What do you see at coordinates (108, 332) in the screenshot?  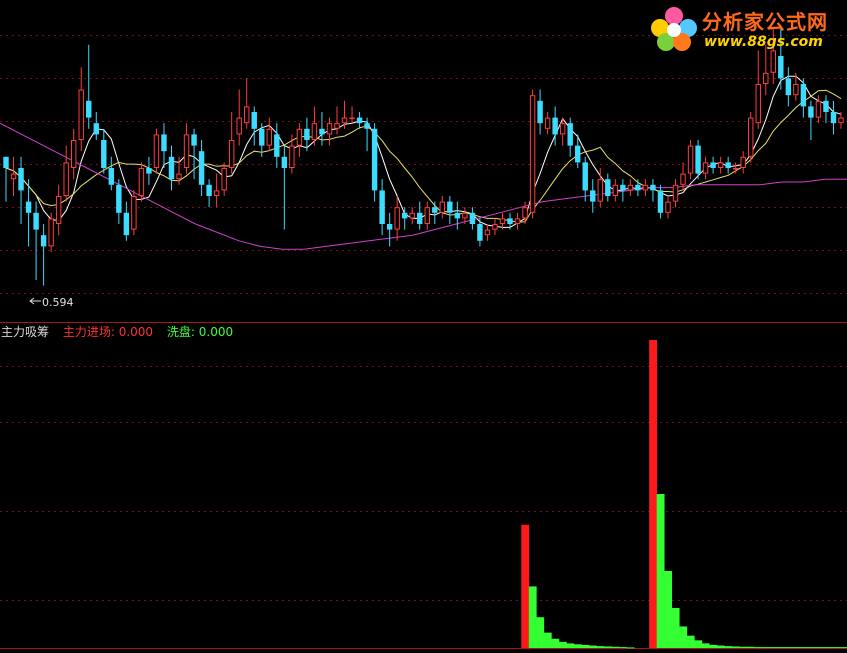 I see `legend-main-entry: 主力进场: 0.000` at bounding box center [108, 332].